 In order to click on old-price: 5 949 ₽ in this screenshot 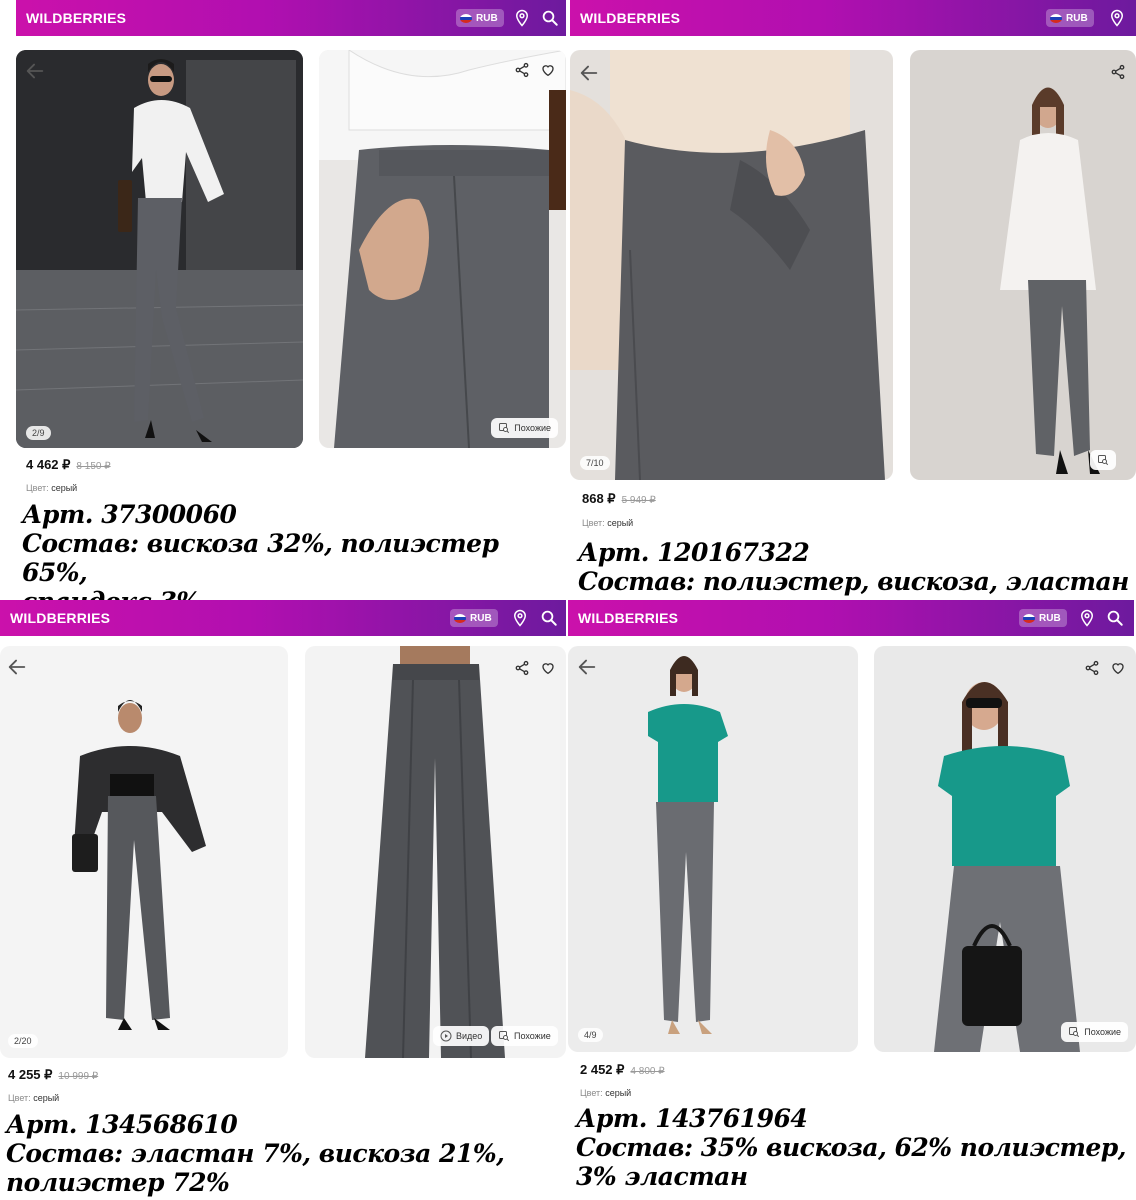, I will do `click(638, 500)`.